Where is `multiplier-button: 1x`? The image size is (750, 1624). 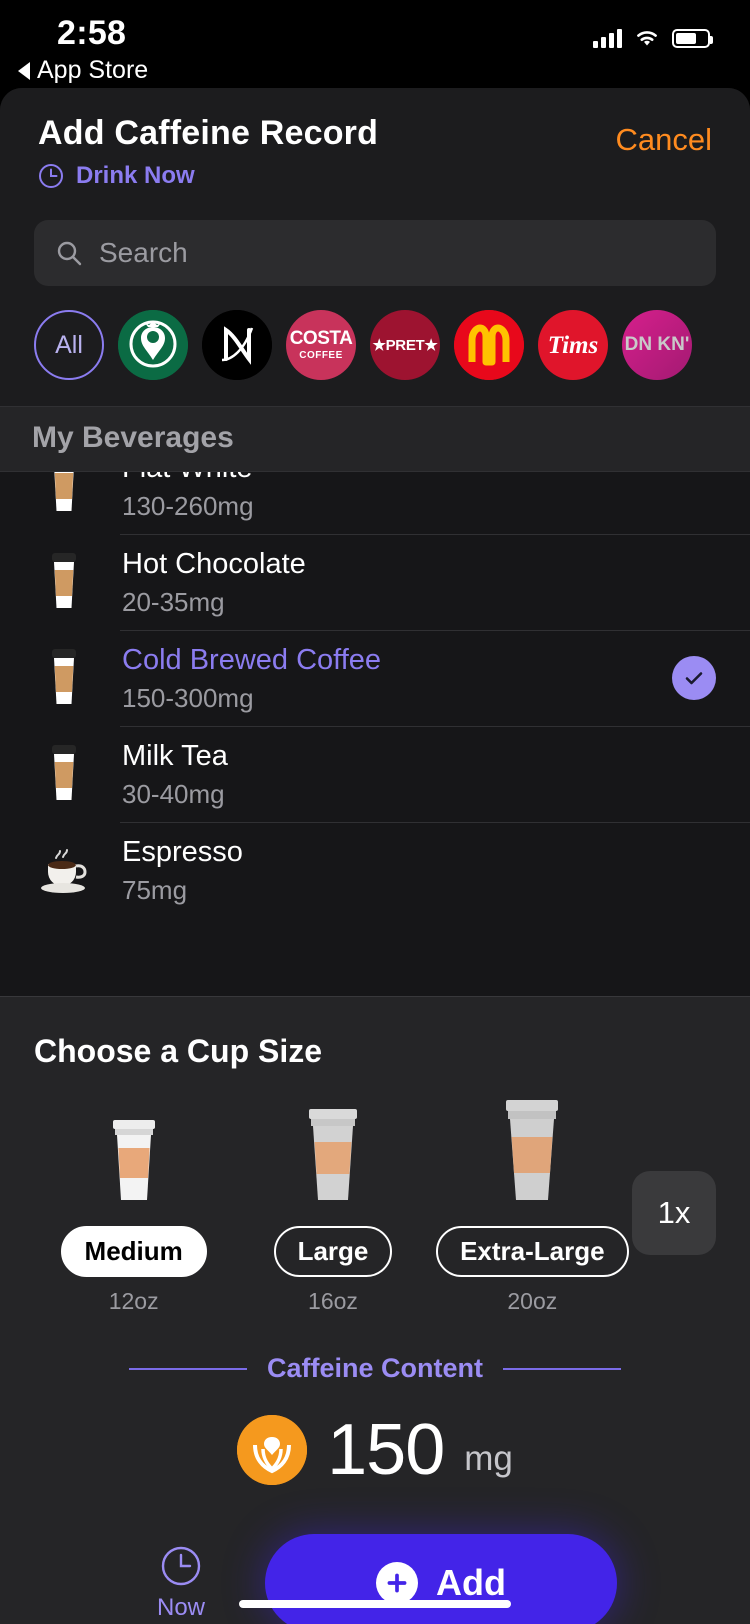
multiplier-button: 1x is located at coordinates (673, 1213).